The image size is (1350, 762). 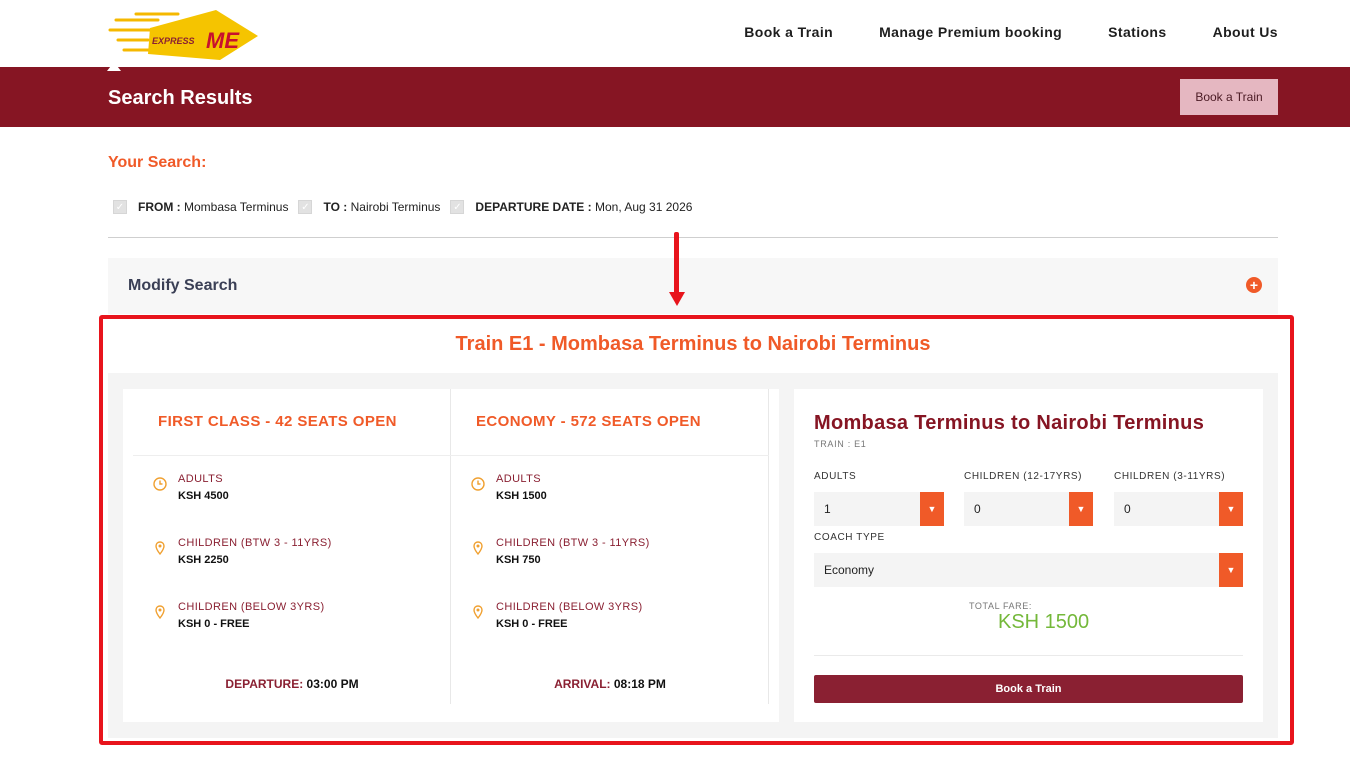 What do you see at coordinates (184, 35) in the screenshot?
I see `express-me-logo: EXPRESS ME` at bounding box center [184, 35].